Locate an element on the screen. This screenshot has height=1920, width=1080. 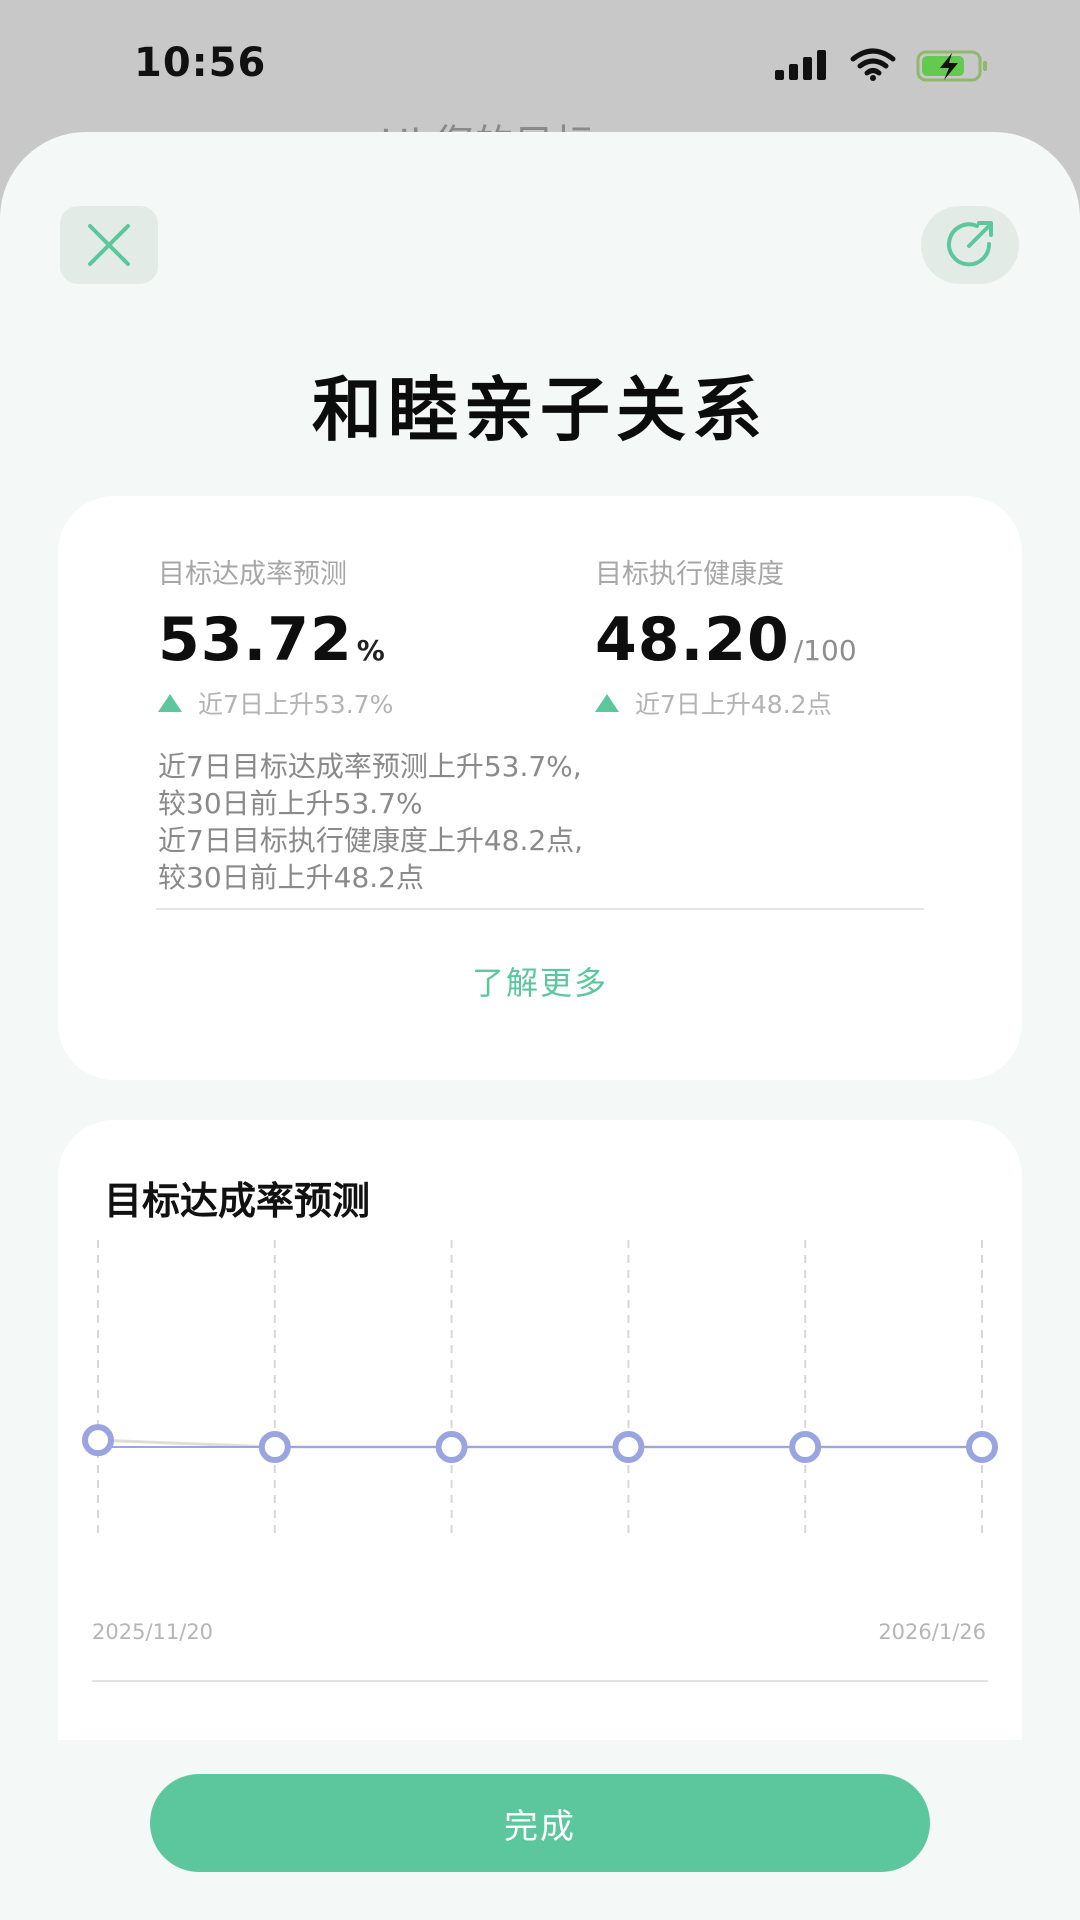
battery-charging-icon is located at coordinates (951, 66).